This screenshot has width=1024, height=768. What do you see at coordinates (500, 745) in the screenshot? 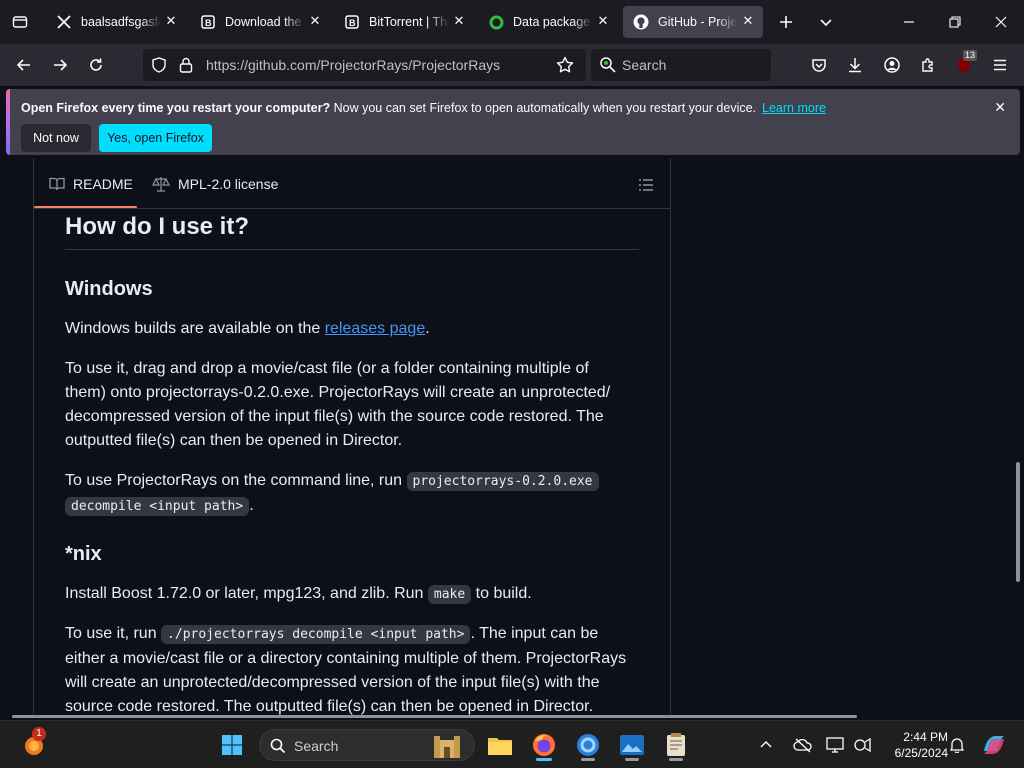
I see `file-explorer-icon` at bounding box center [500, 745].